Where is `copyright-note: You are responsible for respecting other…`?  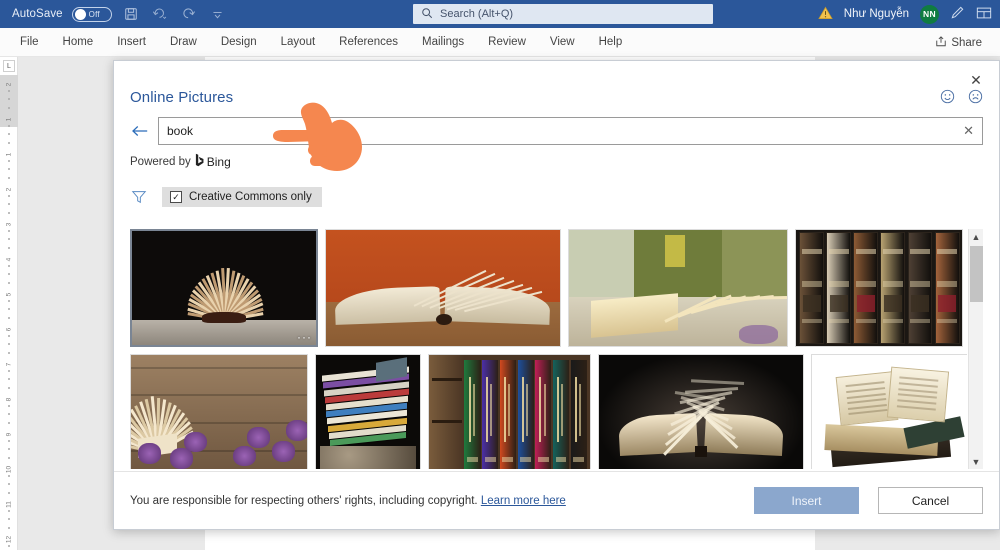 copyright-note: You are responsible for respecting other… is located at coordinates (348, 501).